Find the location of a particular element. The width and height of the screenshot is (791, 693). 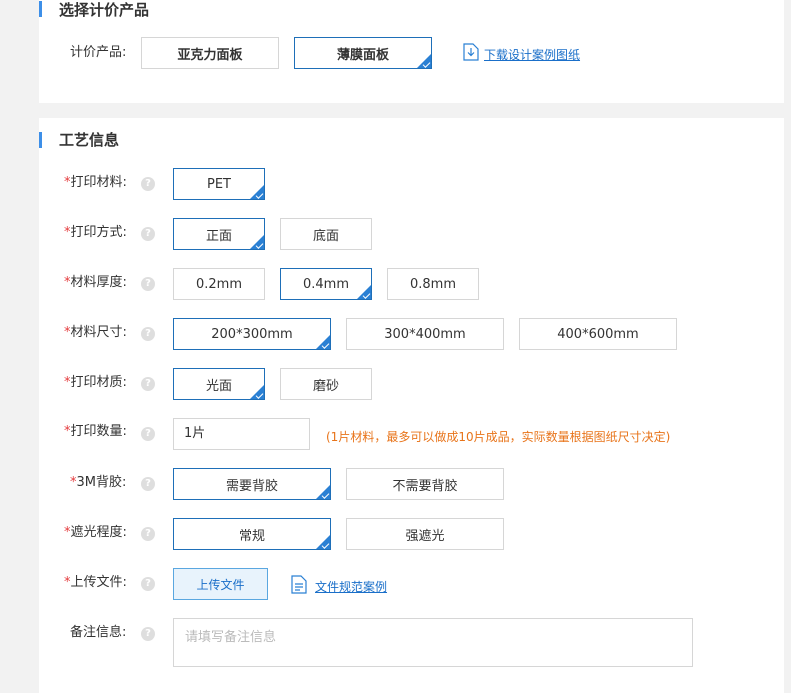

option-label: 薄膜面板 is located at coordinates (362, 55).